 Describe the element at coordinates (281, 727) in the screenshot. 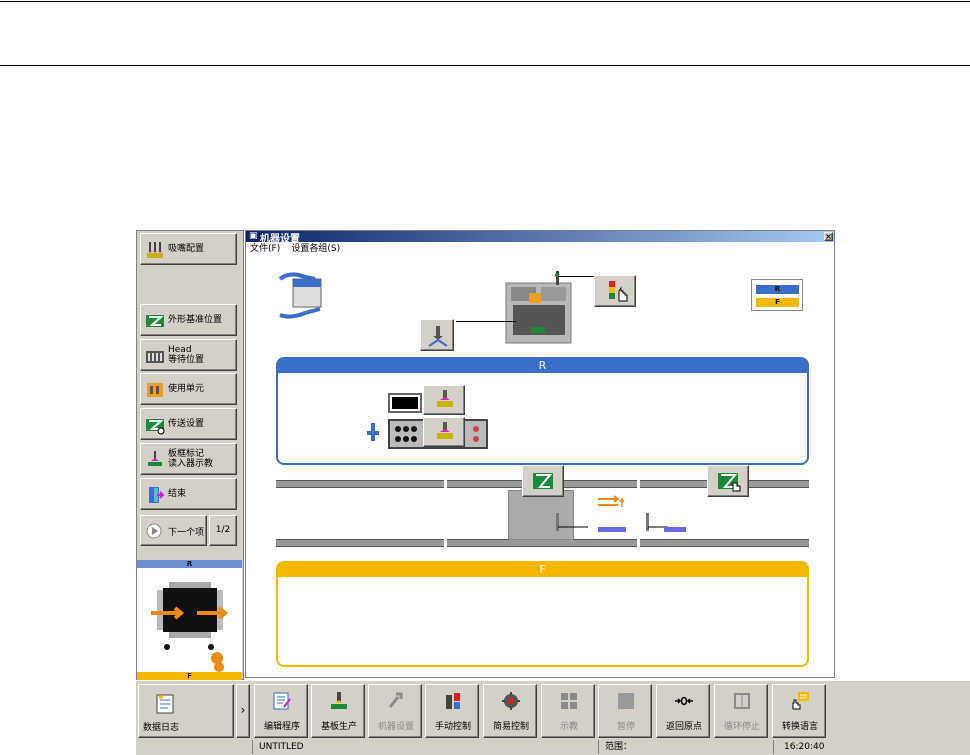

I see `edit-program-label: 编辑程序` at that location.